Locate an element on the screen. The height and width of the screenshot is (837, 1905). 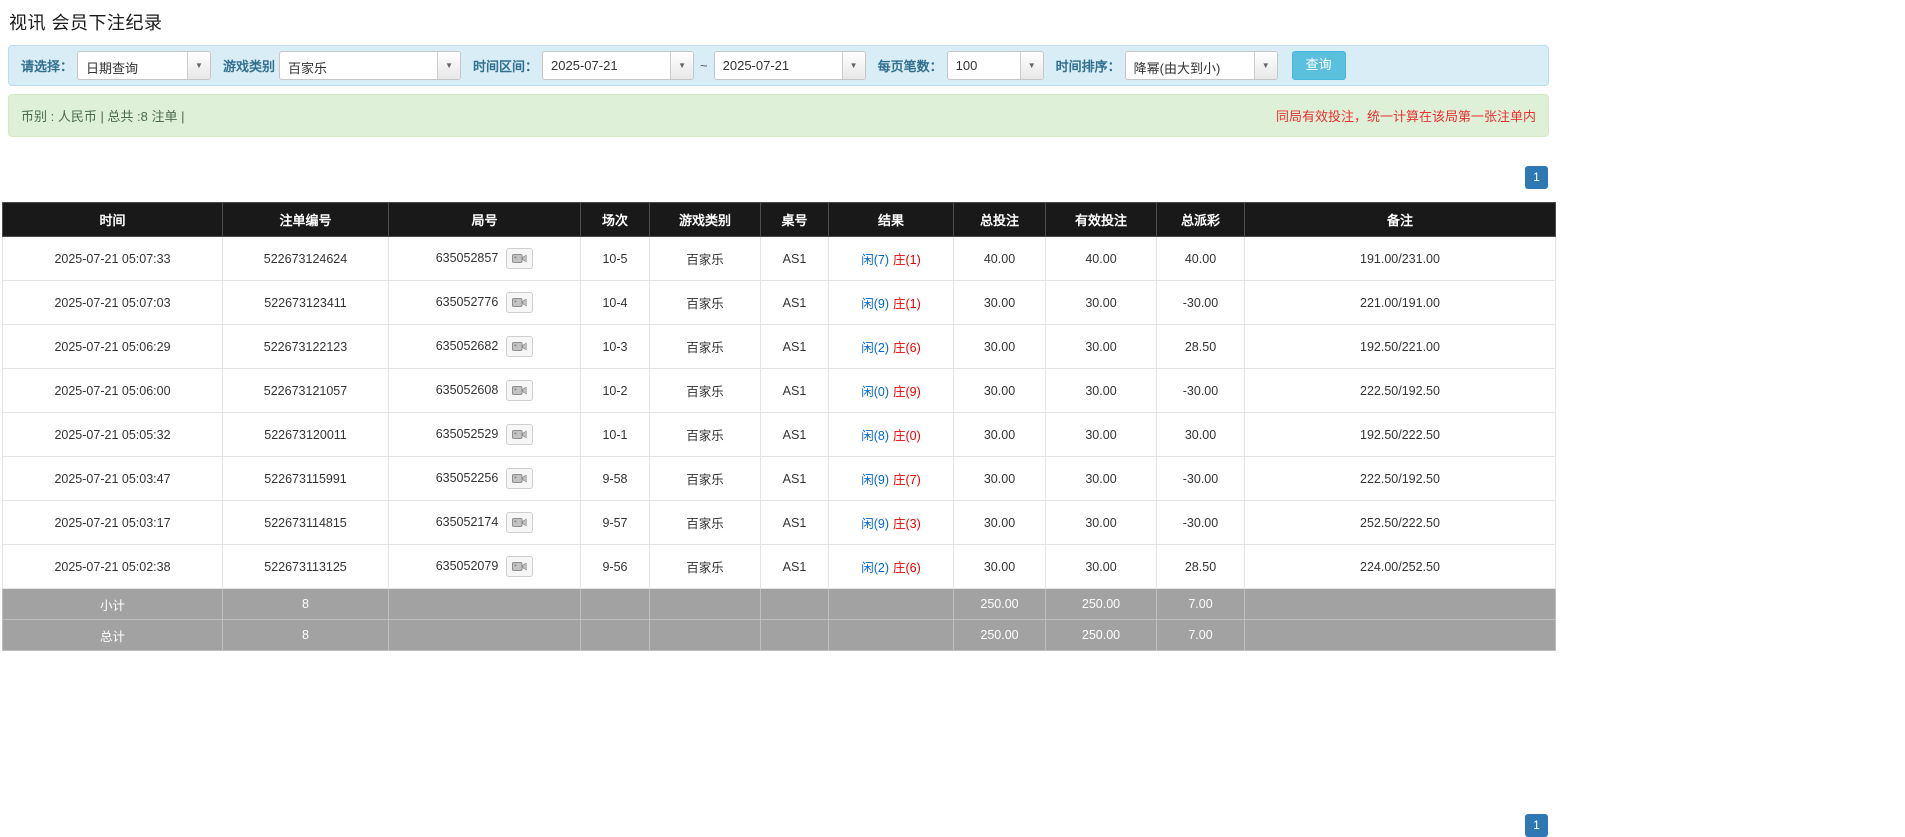
cell-bet-id: 522673114815 is located at coordinates (305, 522).